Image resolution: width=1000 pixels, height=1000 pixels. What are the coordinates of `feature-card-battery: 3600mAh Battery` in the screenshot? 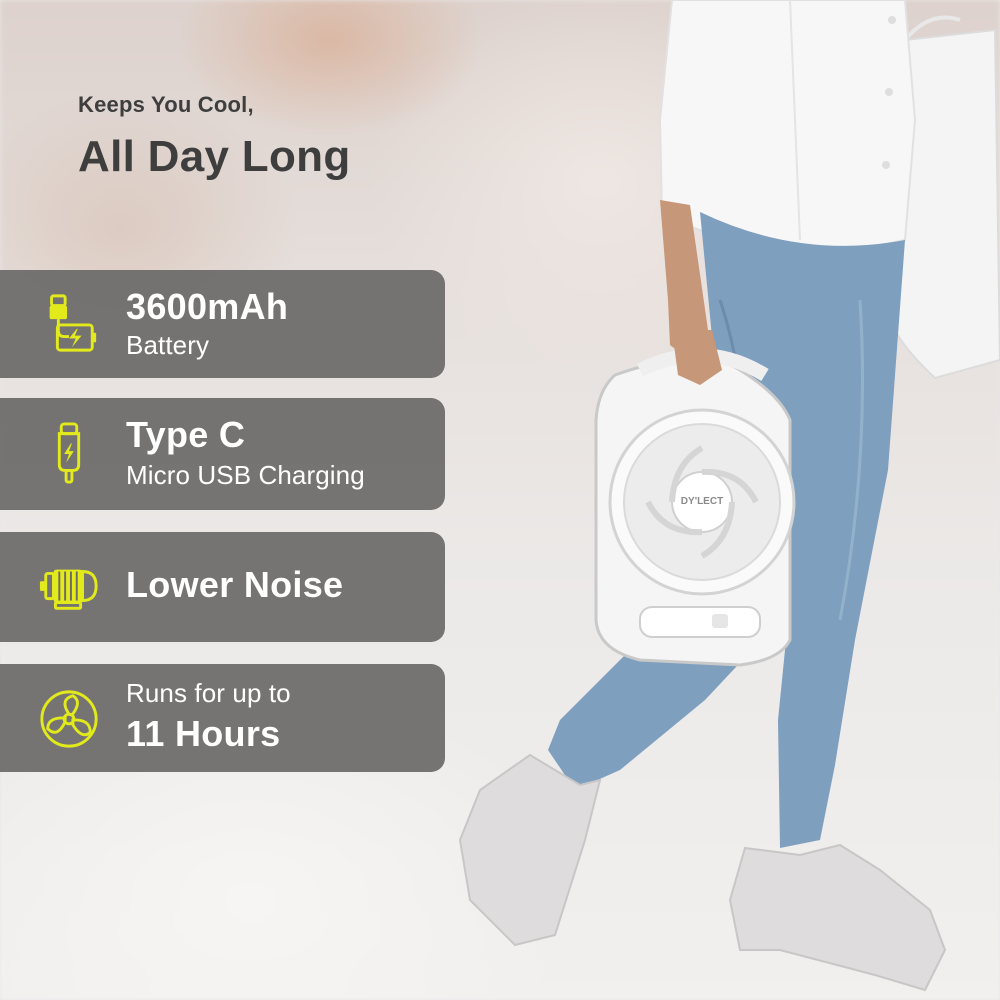 It's located at (222, 324).